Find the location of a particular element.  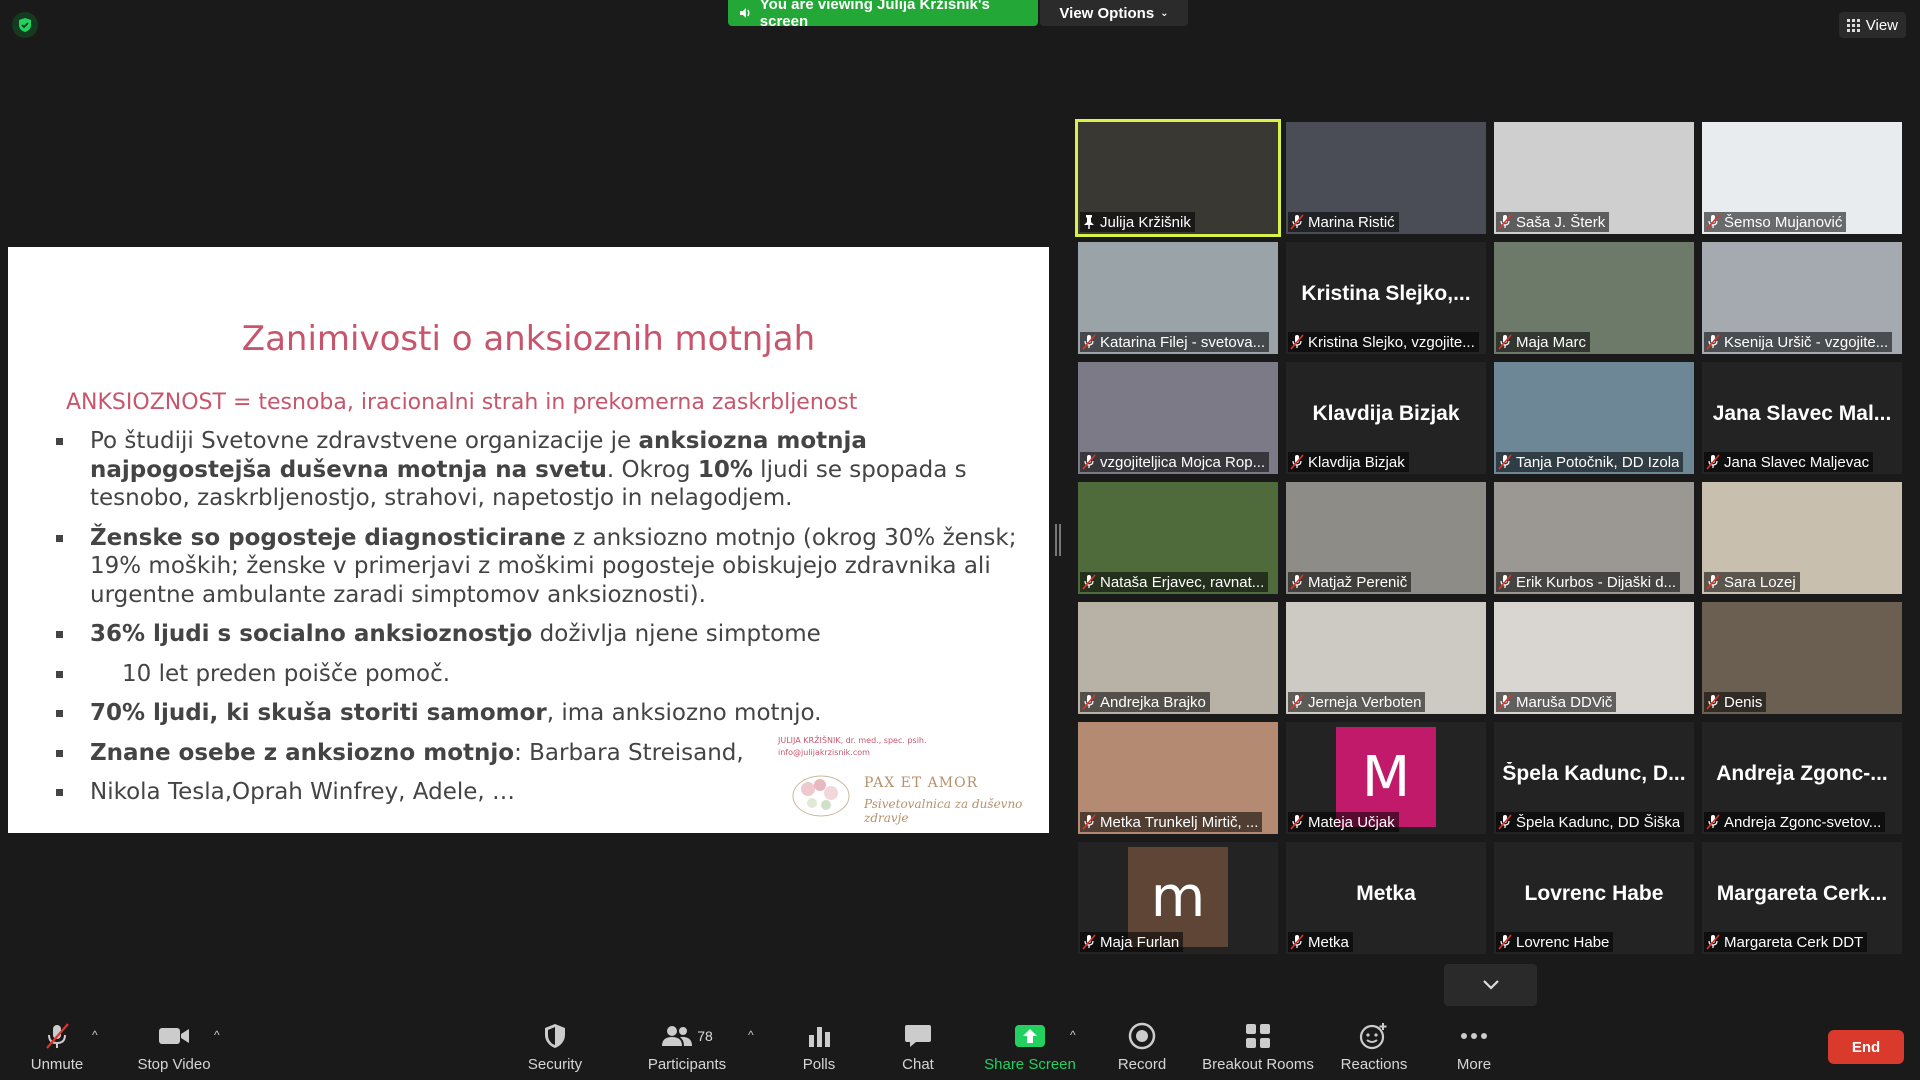

video-camera-icon is located at coordinates (174, 1036).